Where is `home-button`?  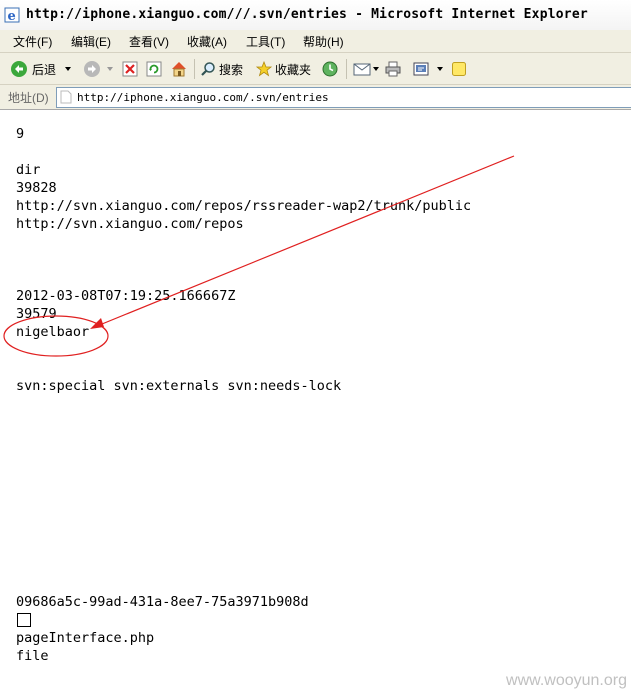 home-button is located at coordinates (179, 69).